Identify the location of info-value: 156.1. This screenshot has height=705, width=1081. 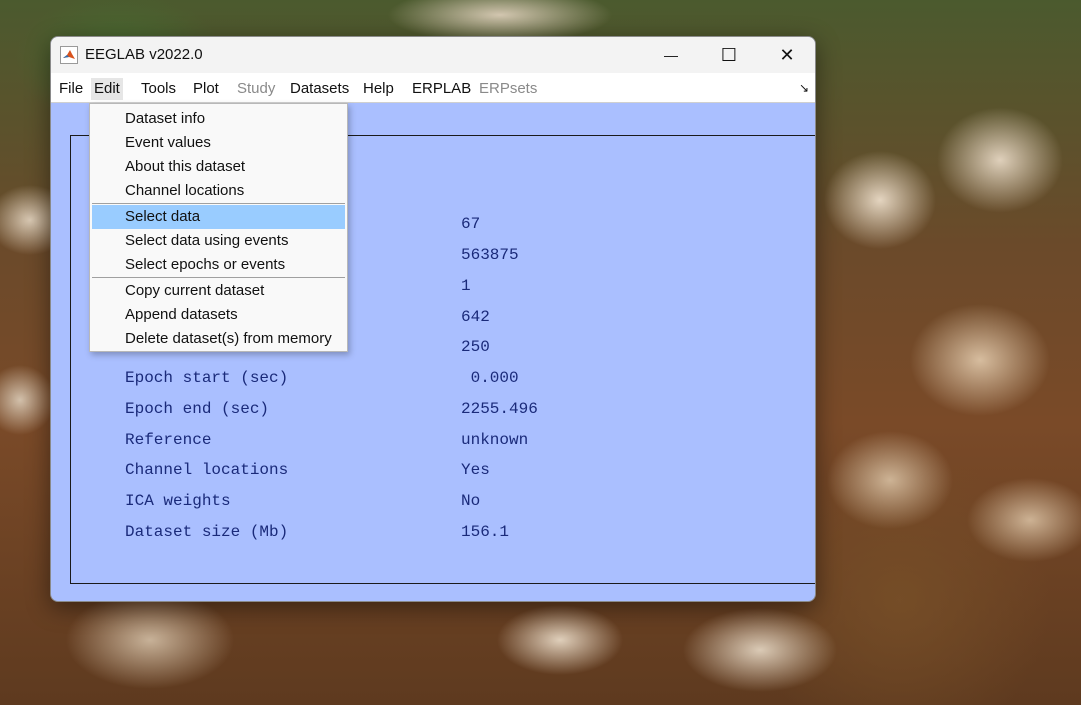
(485, 532).